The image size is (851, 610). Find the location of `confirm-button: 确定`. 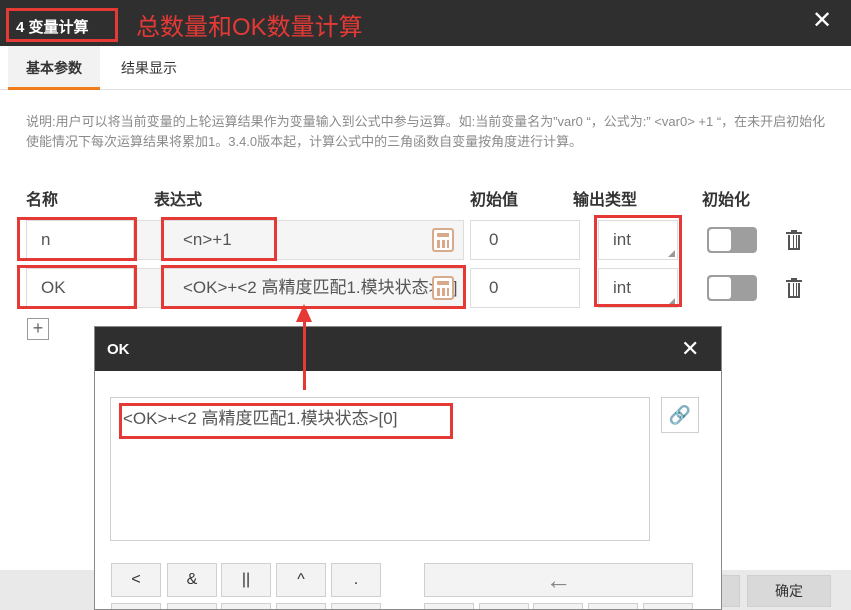

confirm-button: 确定 is located at coordinates (789, 591).